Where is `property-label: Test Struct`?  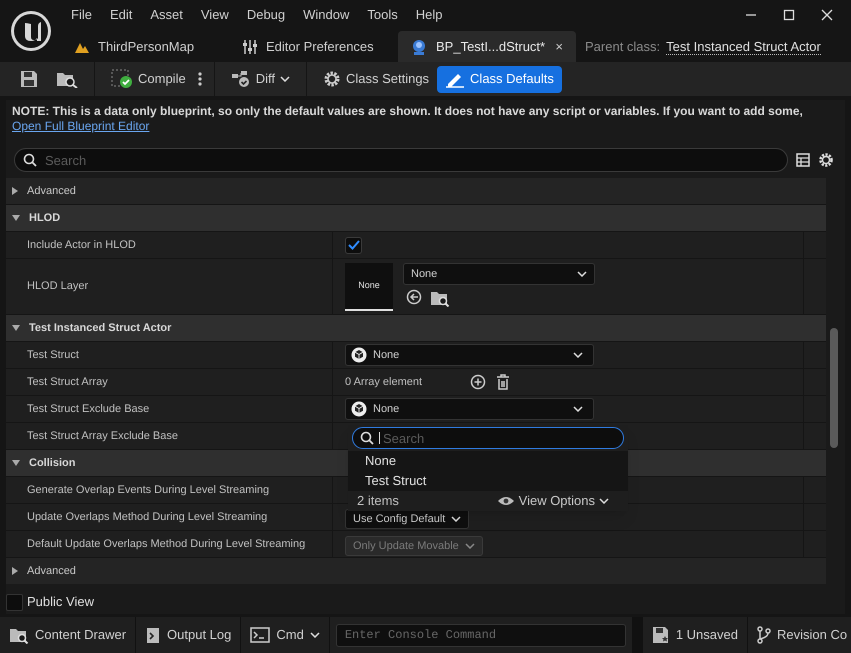 property-label: Test Struct is located at coordinates (53, 355).